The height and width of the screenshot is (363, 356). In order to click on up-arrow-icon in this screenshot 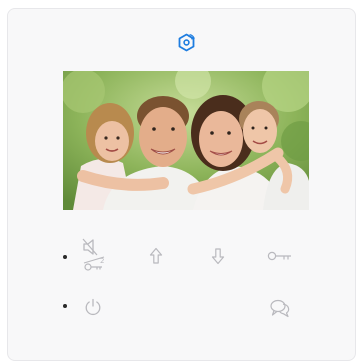, I will do `click(156, 255)`.